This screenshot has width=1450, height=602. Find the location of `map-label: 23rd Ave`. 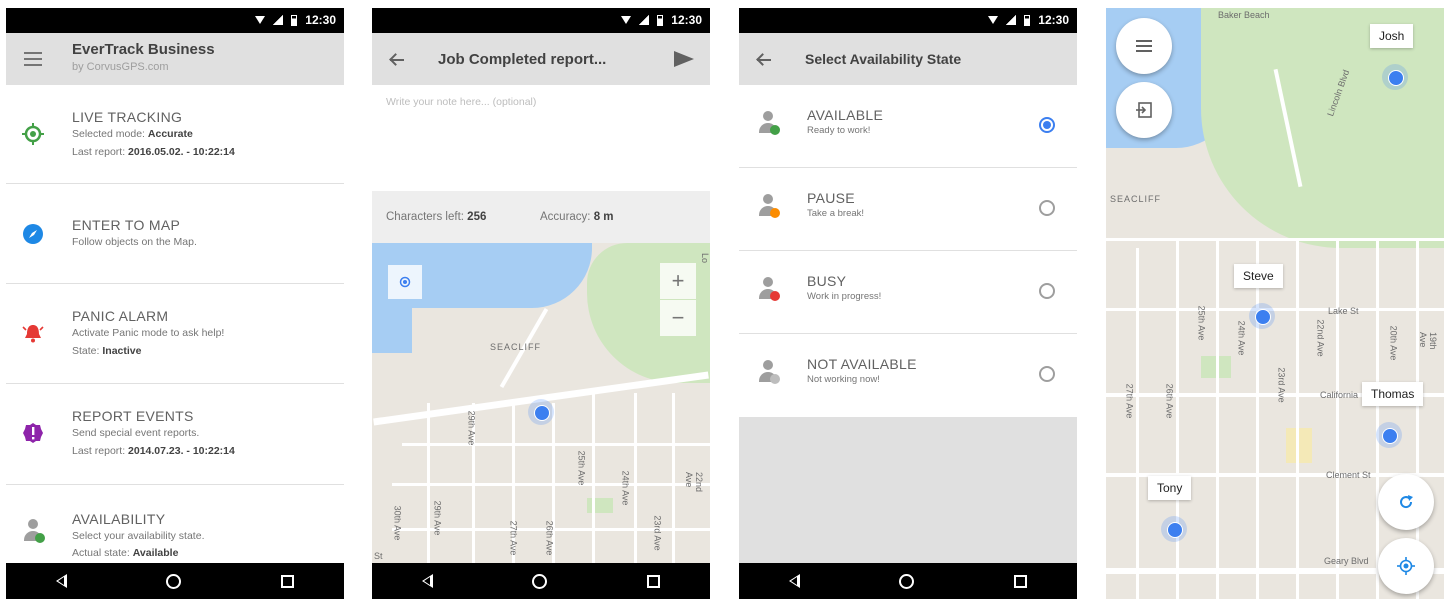

map-label: 23rd Ave is located at coordinates (1281, 385).